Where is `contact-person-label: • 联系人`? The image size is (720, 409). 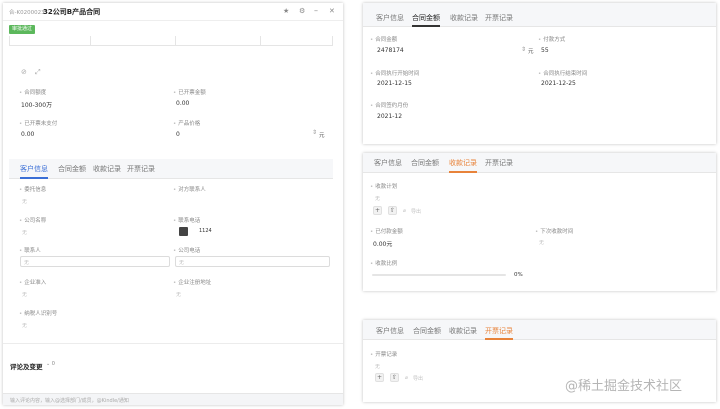
contact-person-label: • 联系人 is located at coordinates (30, 251).